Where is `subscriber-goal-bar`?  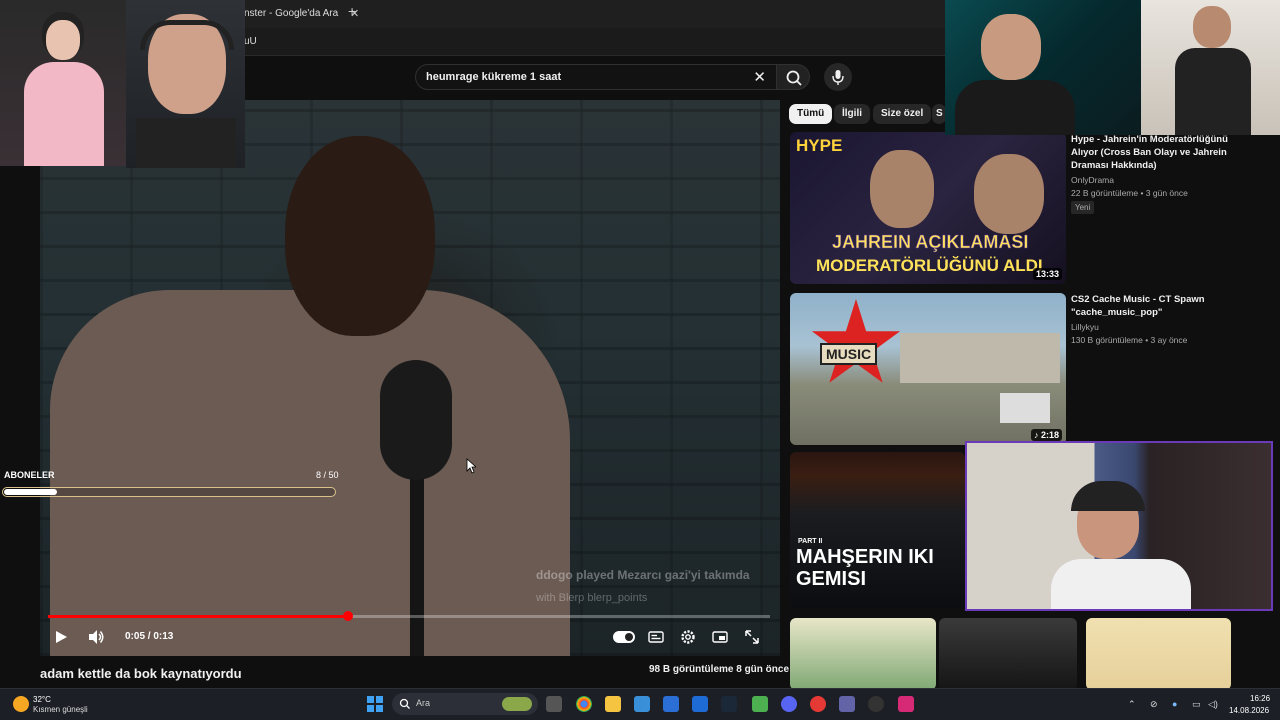 subscriber-goal-bar is located at coordinates (169, 492).